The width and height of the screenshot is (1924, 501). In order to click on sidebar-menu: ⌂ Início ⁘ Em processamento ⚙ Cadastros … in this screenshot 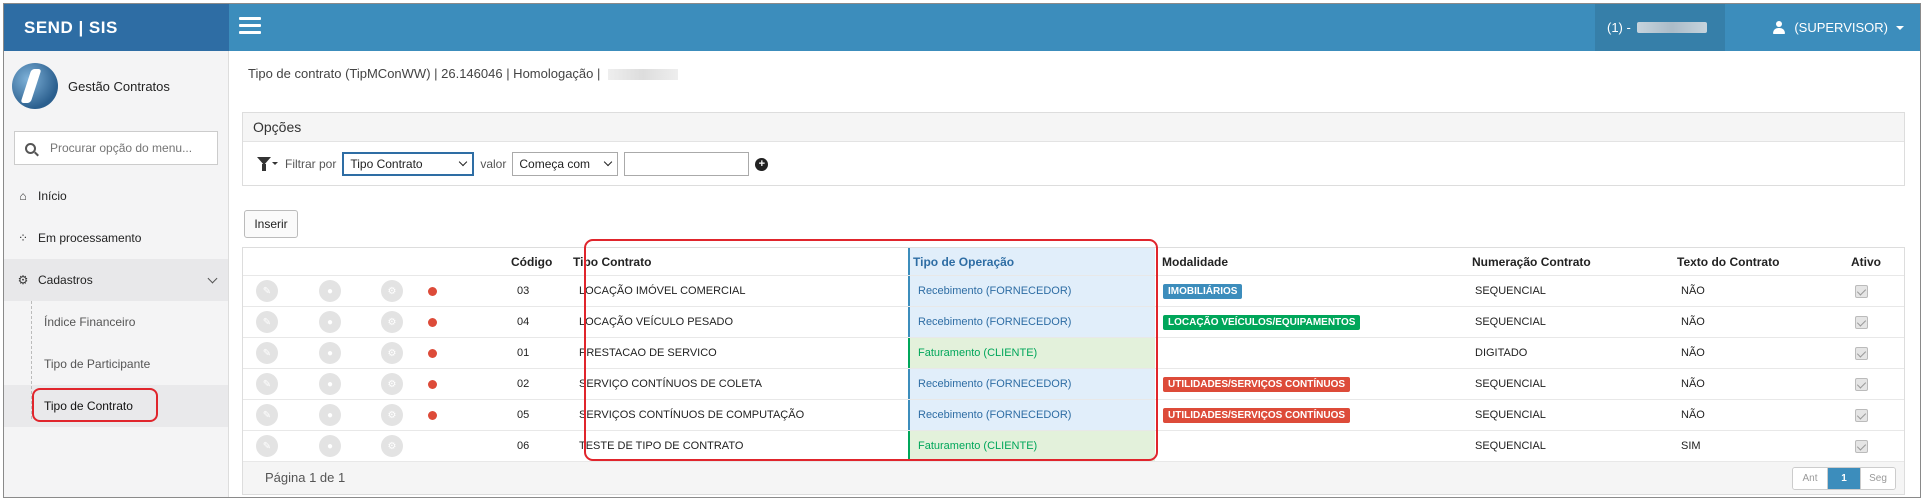, I will do `click(116, 301)`.